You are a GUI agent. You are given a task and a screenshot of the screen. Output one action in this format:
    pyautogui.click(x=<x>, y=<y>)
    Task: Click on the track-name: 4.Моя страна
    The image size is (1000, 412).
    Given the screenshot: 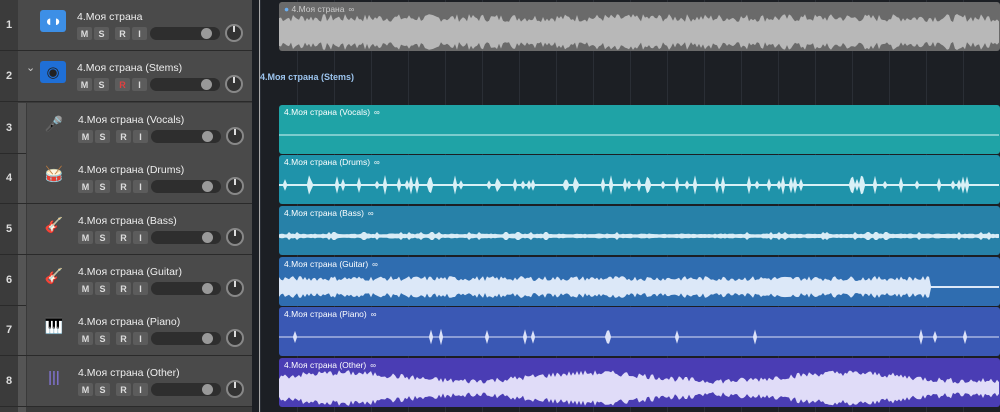 What is the action you would take?
    pyautogui.click(x=109, y=17)
    